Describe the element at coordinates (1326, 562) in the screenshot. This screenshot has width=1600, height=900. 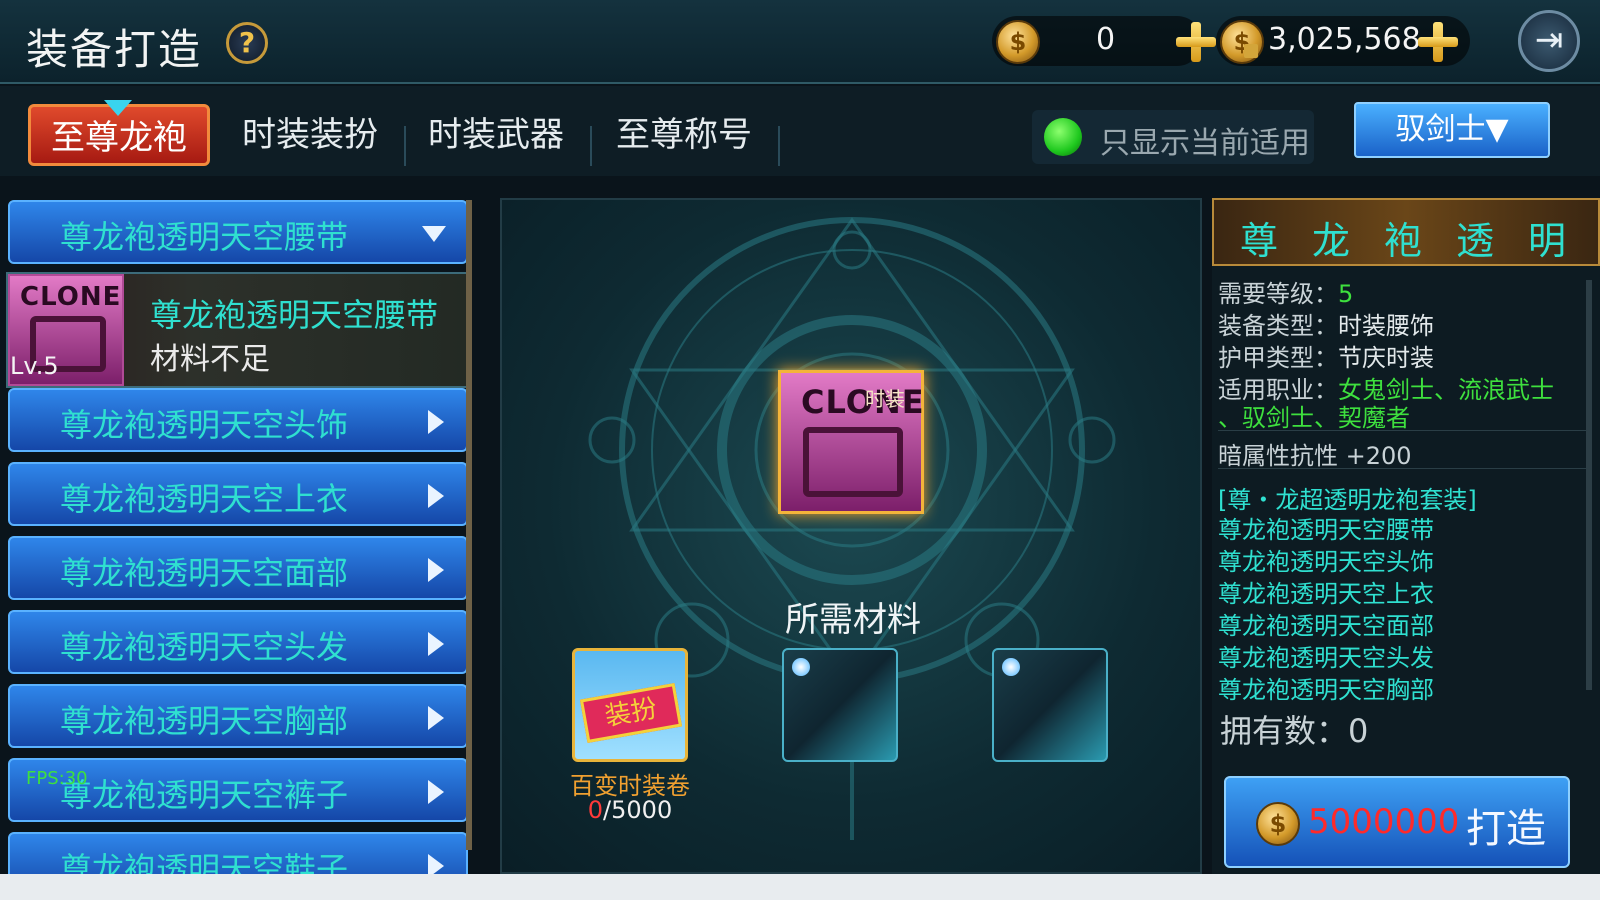
I see `set-item: 尊龙袍透明天空头饰` at that location.